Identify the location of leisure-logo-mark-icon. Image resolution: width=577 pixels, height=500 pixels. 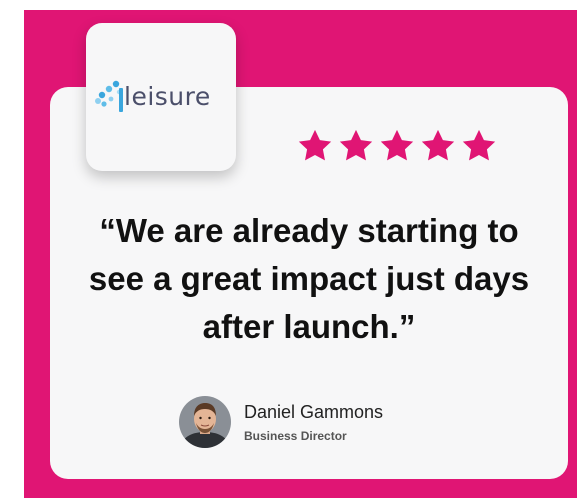
(109, 96).